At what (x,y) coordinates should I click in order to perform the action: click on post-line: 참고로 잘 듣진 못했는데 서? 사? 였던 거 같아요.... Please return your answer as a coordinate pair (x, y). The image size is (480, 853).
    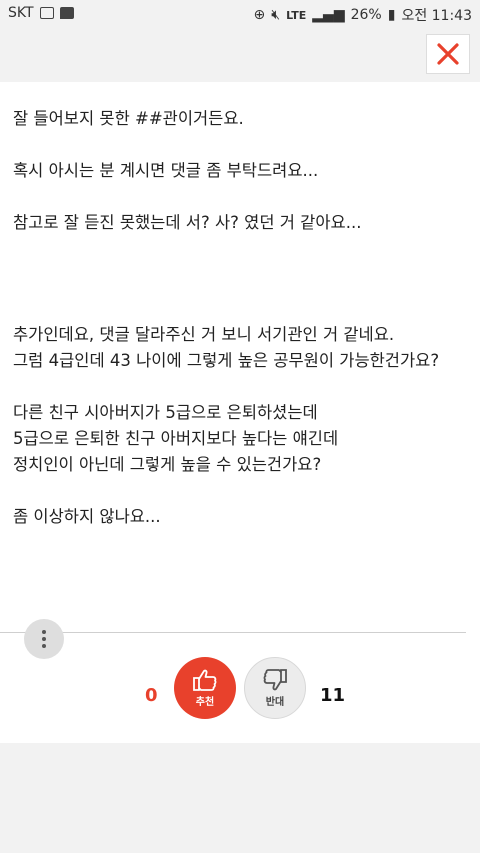
    Looking at the image, I should click on (187, 222).